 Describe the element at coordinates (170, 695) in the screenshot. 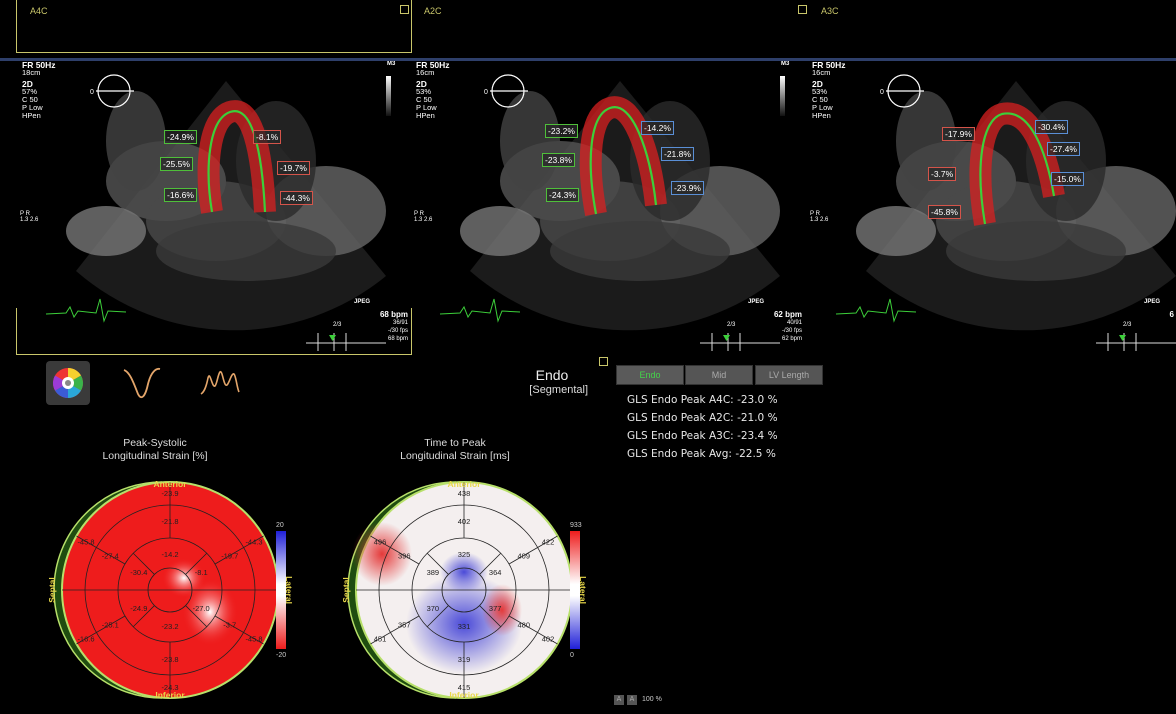

I see `inferior-label: Inferior` at that location.